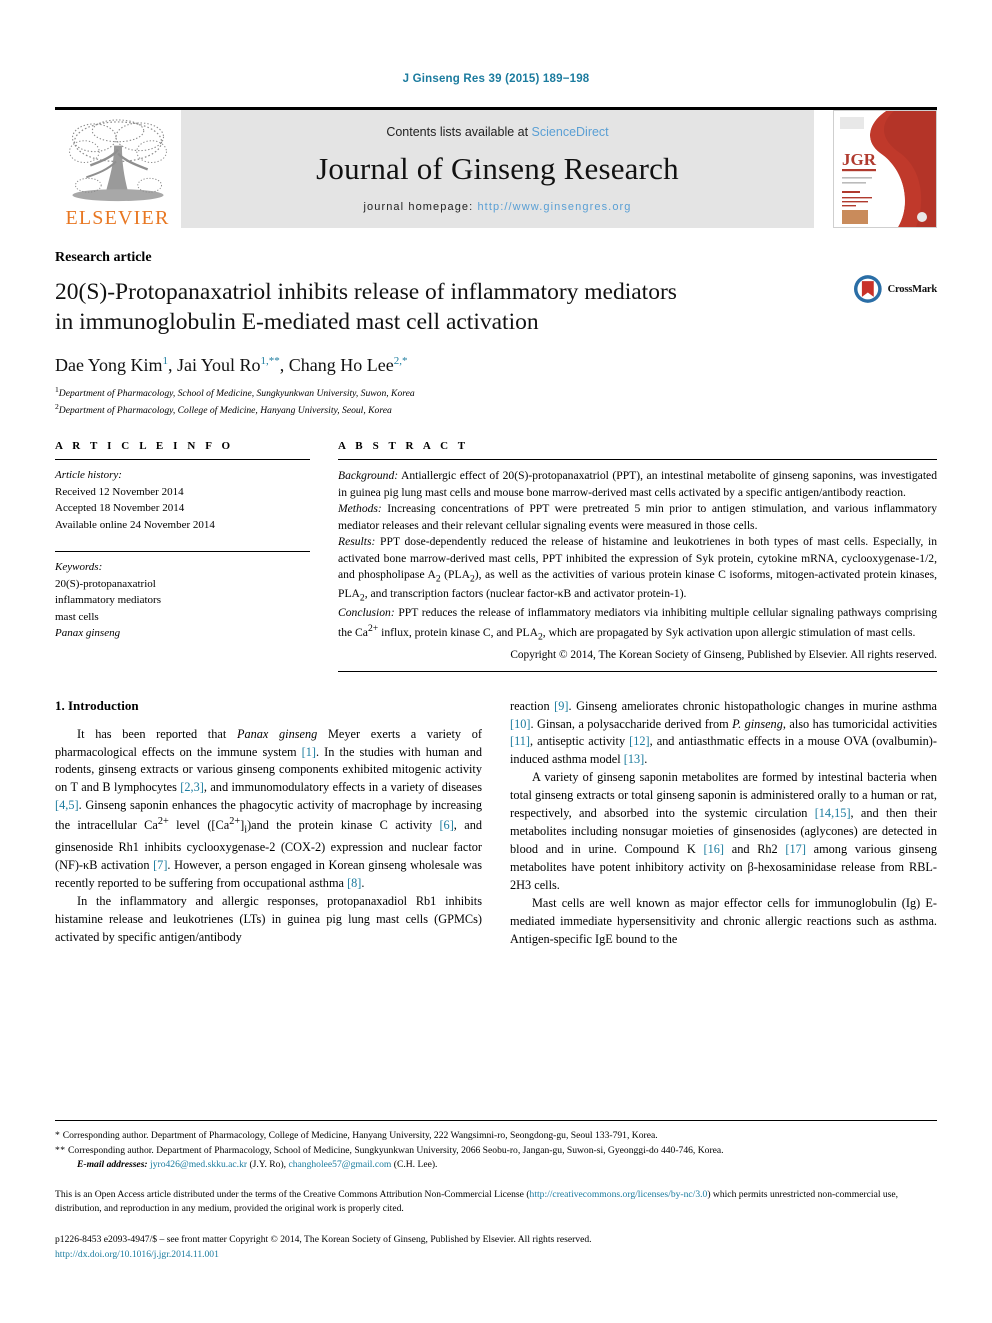  I want to click on crossmark-label: CrossMark, so click(912, 289).